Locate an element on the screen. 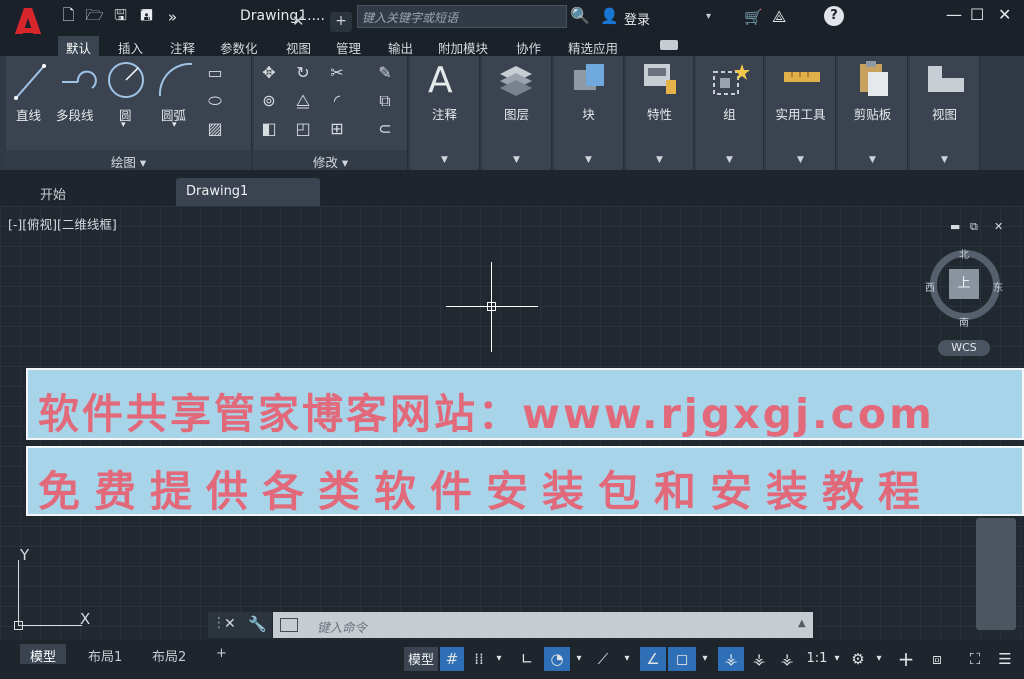 Image resolution: width=1024 pixels, height=679 pixels. tab-featured-apps: 精选应用 is located at coordinates (593, 46).